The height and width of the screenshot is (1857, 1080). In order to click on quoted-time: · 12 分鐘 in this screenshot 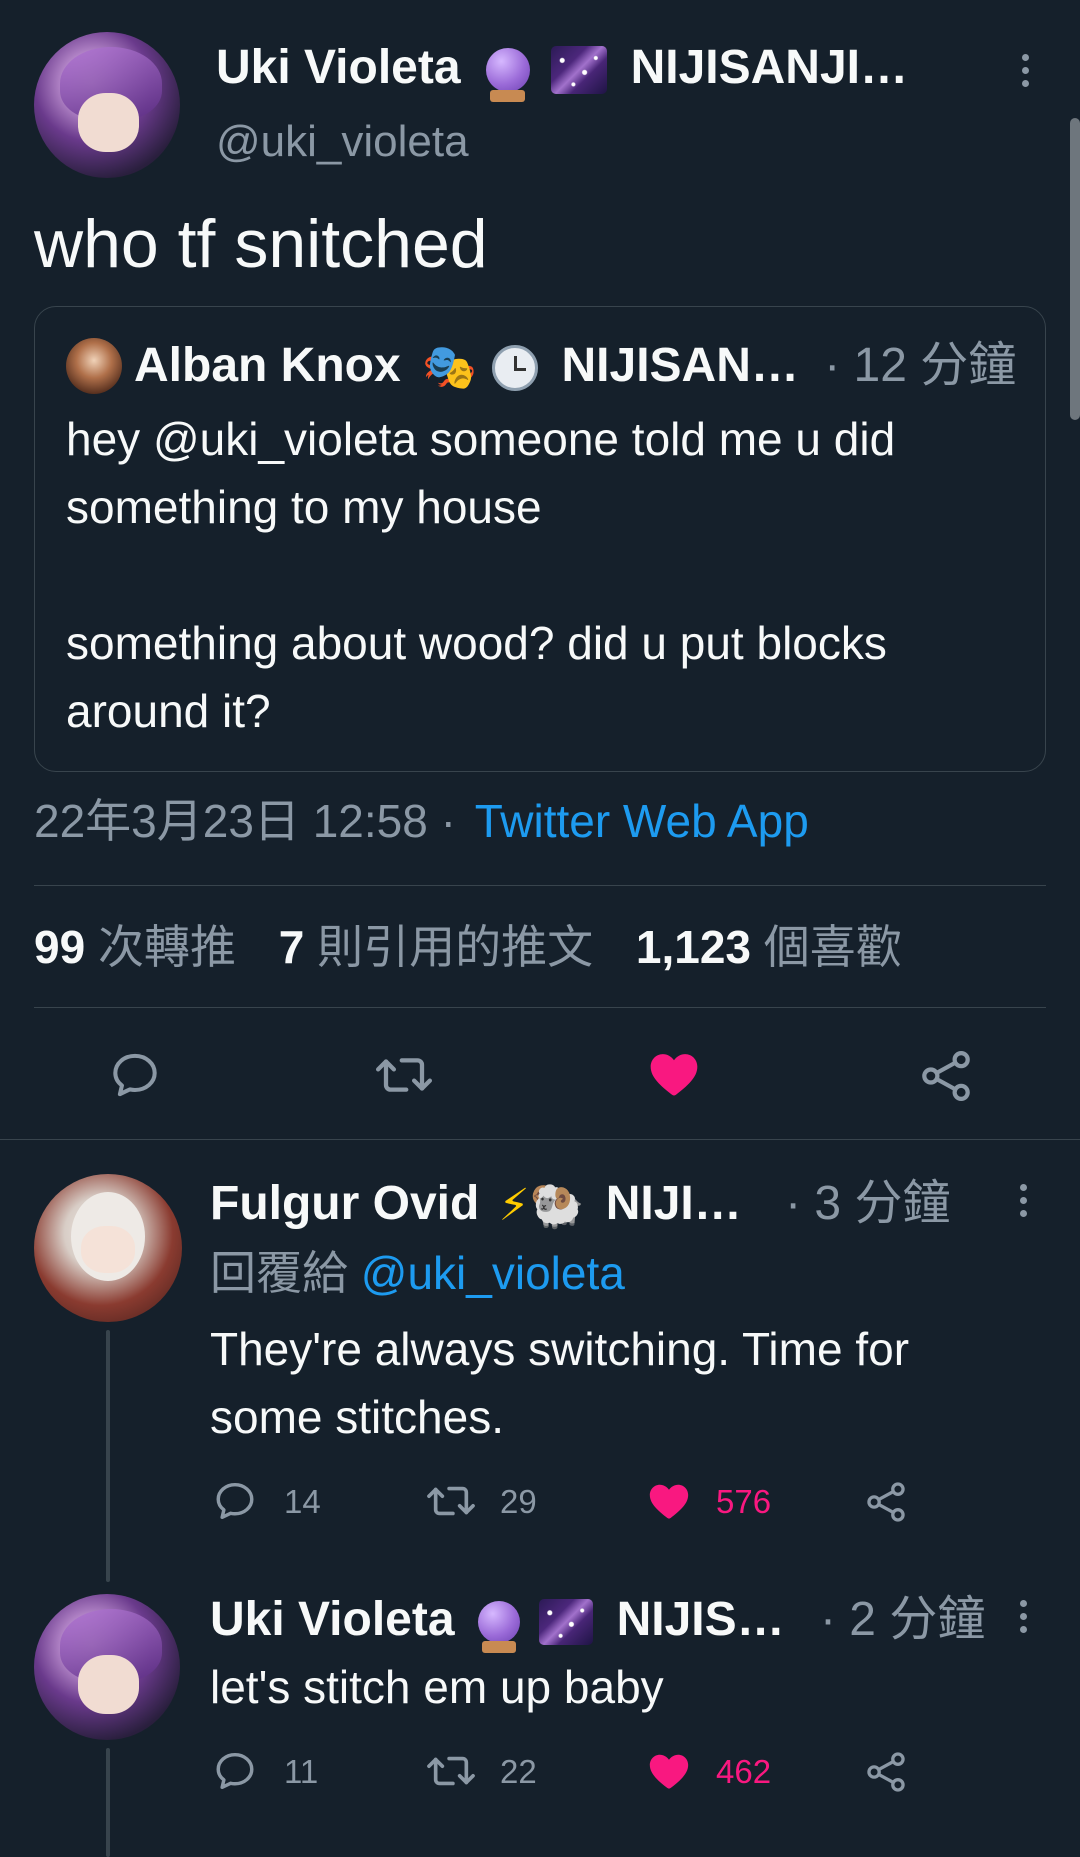, I will do `click(920, 365)`.